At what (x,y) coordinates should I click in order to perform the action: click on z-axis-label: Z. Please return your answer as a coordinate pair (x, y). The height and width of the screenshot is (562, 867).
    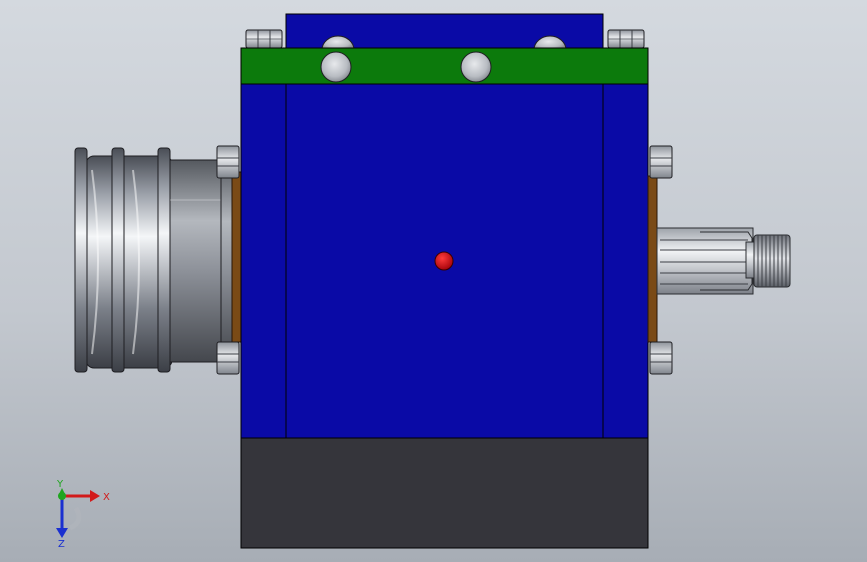
    Looking at the image, I should click on (61, 543).